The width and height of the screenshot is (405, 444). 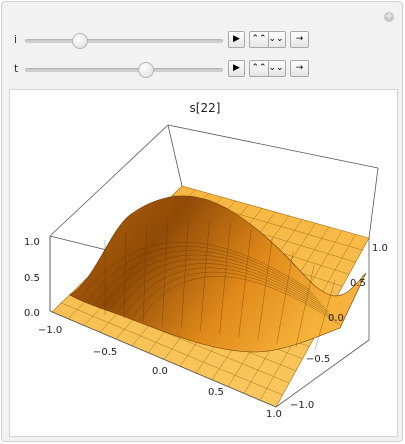 I want to click on plot-title: s[22], so click(x=205, y=108).